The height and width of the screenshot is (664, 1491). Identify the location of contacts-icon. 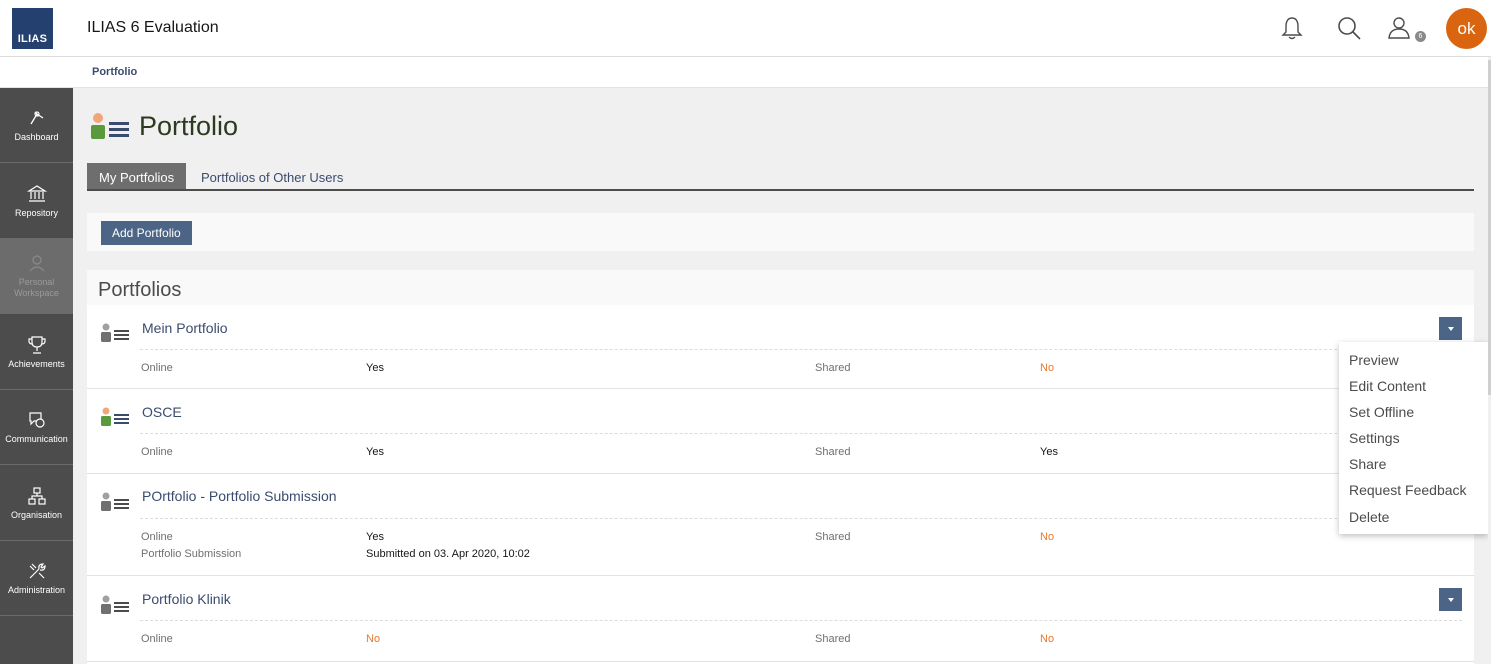
(1400, 28).